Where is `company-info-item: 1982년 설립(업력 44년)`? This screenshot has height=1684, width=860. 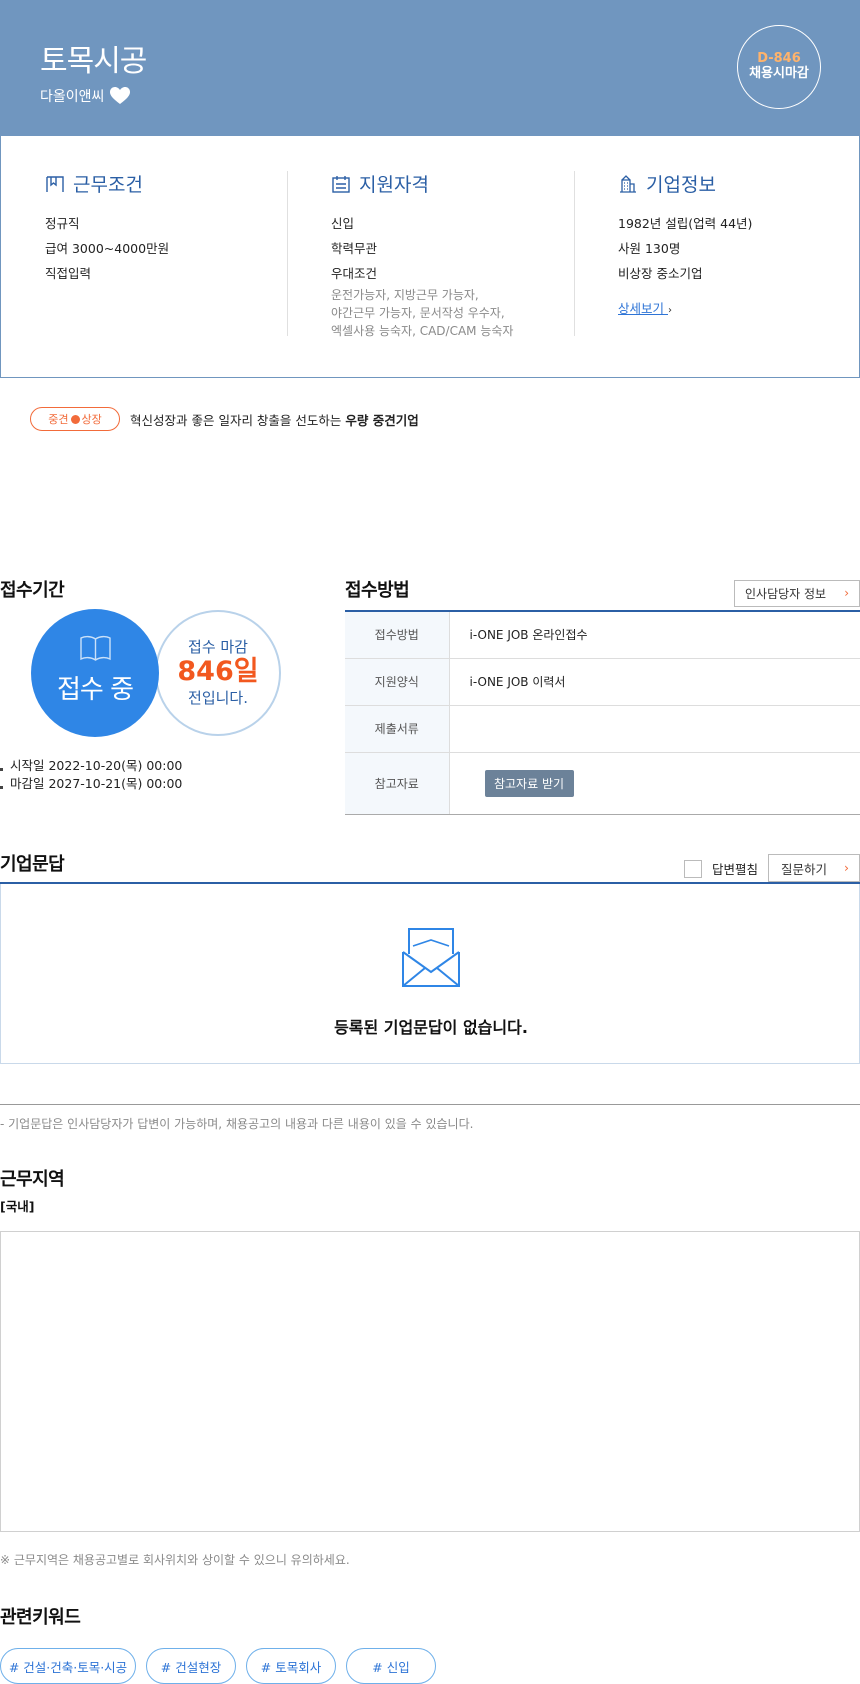
company-info-item: 1982년 설립(업력 44년) is located at coordinates (685, 223).